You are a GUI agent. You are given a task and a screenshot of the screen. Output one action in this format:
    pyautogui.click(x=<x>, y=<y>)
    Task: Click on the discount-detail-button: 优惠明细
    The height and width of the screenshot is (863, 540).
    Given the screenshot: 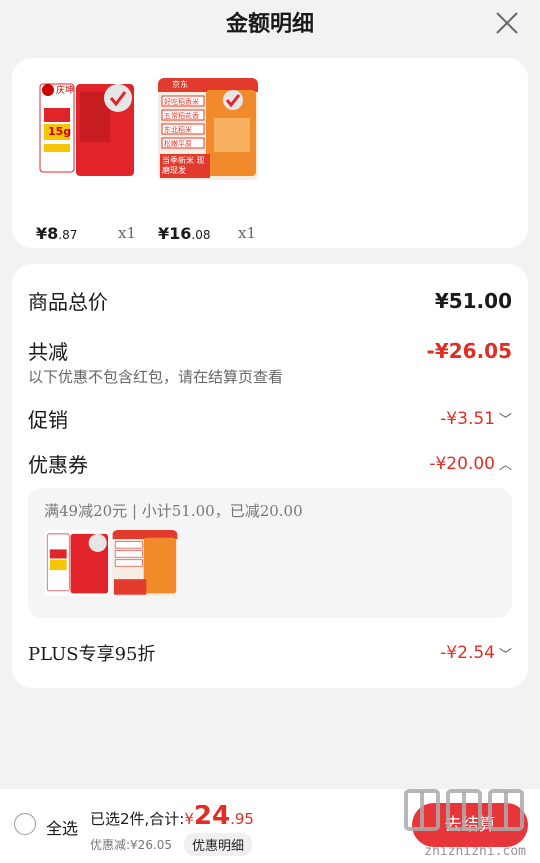 What is the action you would take?
    pyautogui.click(x=218, y=844)
    